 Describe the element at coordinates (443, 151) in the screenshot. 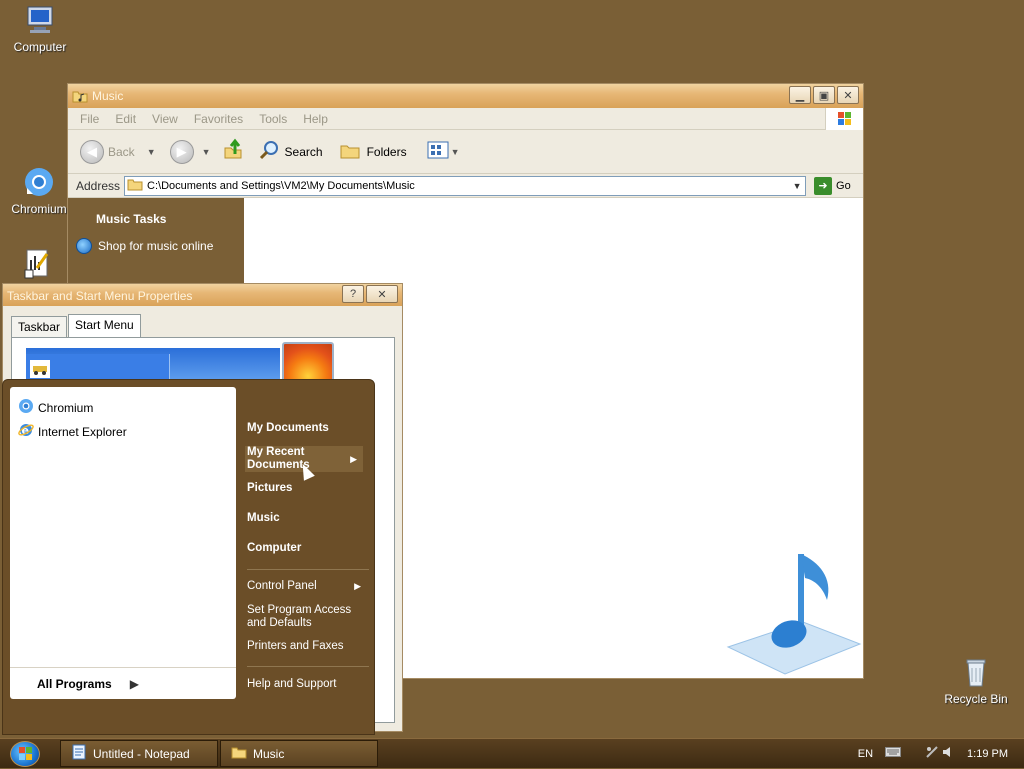

I see `views-button: ▼` at that location.